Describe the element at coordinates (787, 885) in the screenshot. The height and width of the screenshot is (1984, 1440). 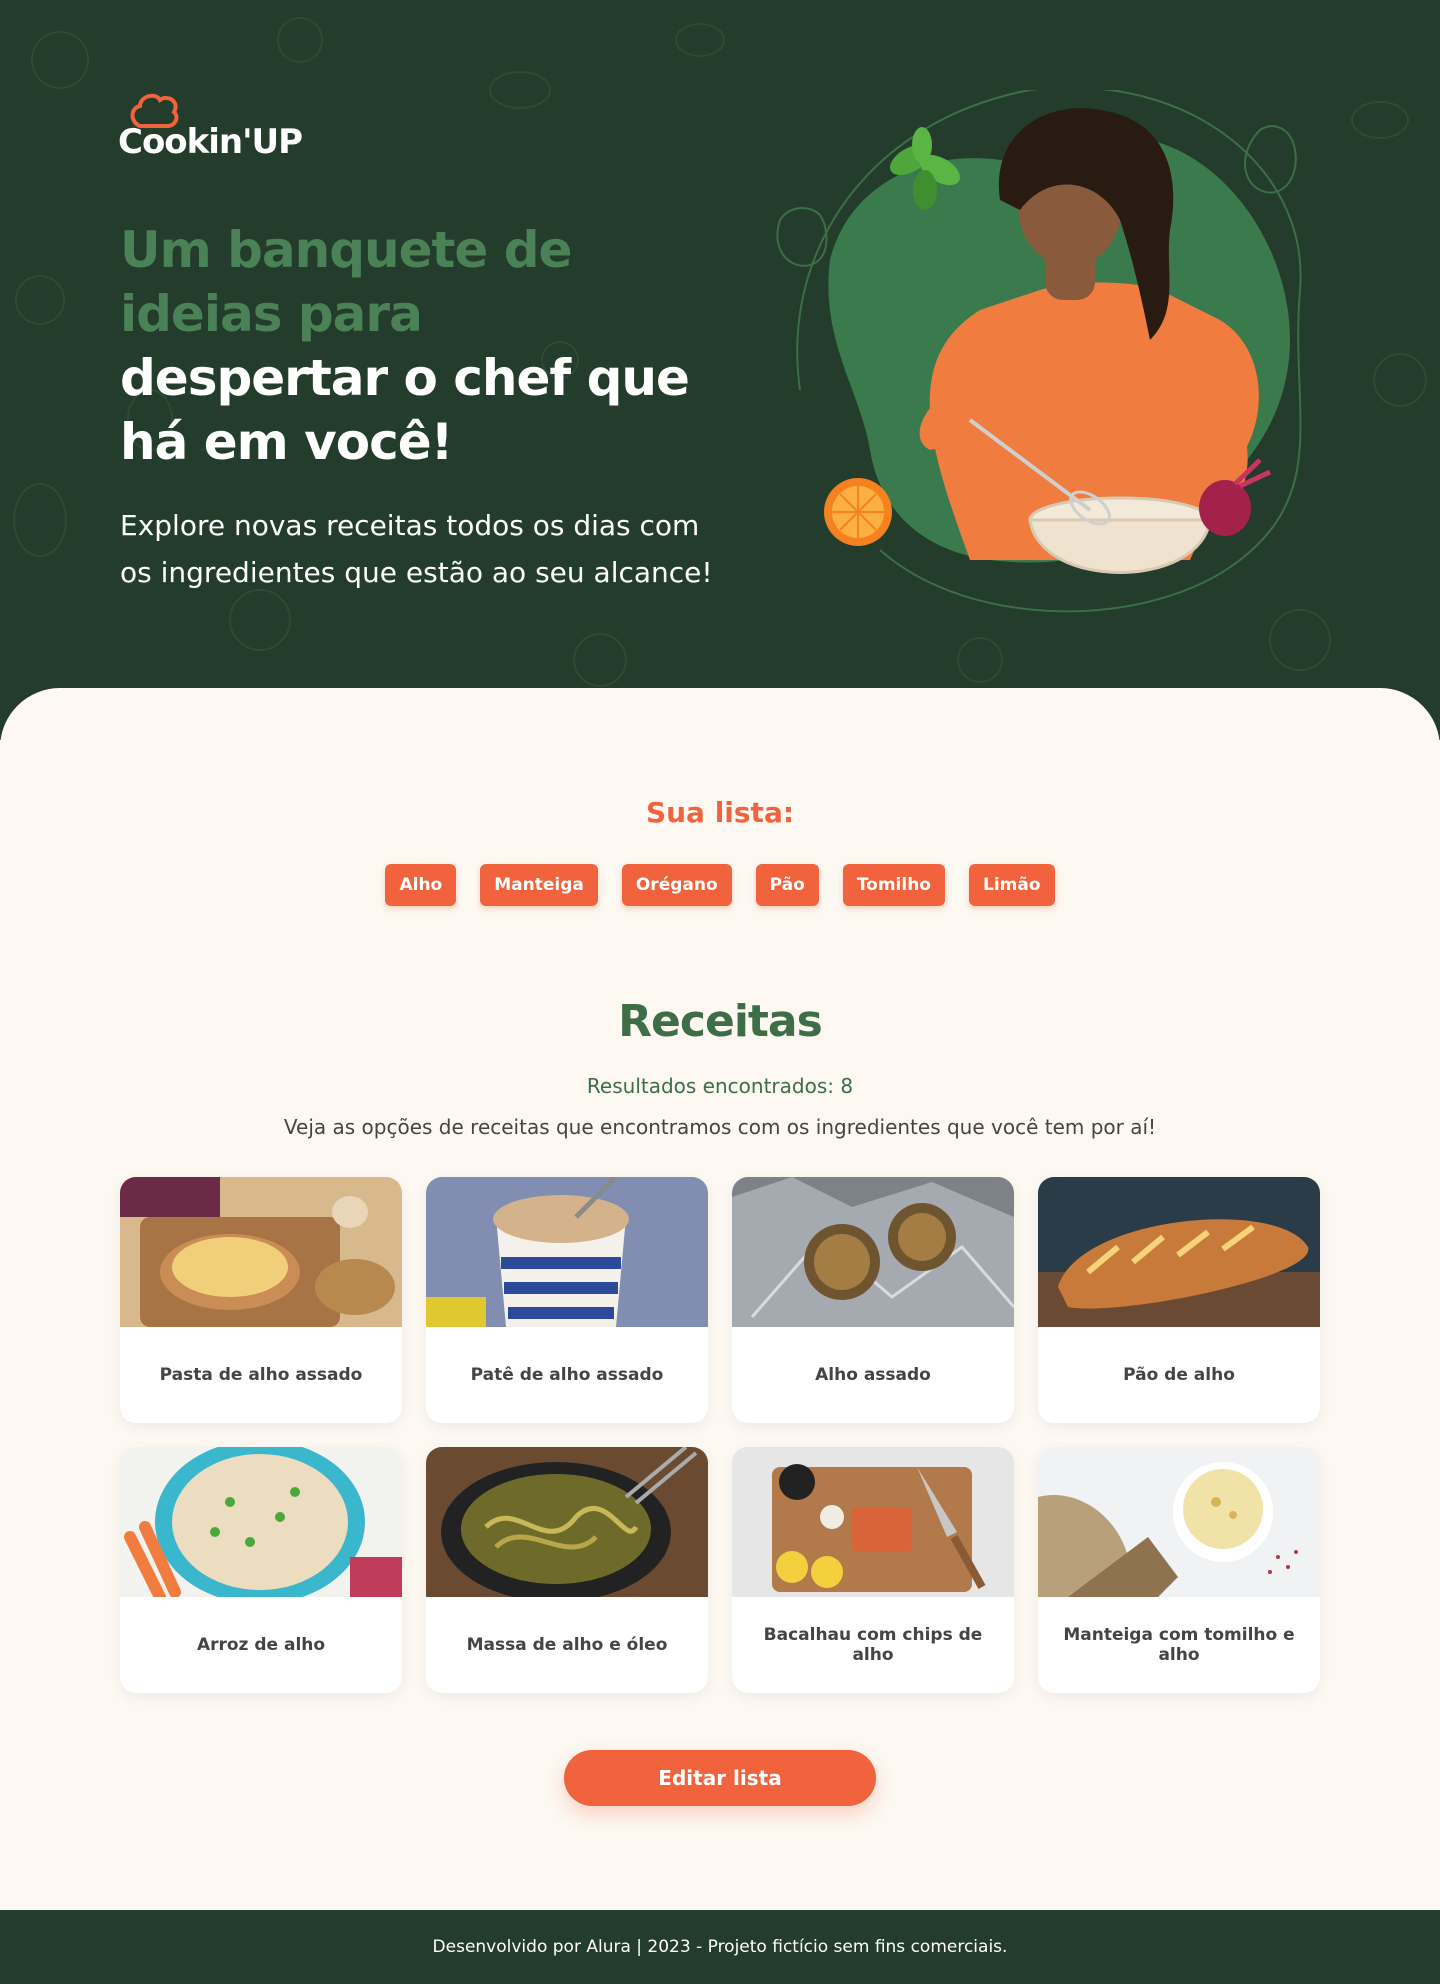
I see `ingredient-chip: Pão` at that location.